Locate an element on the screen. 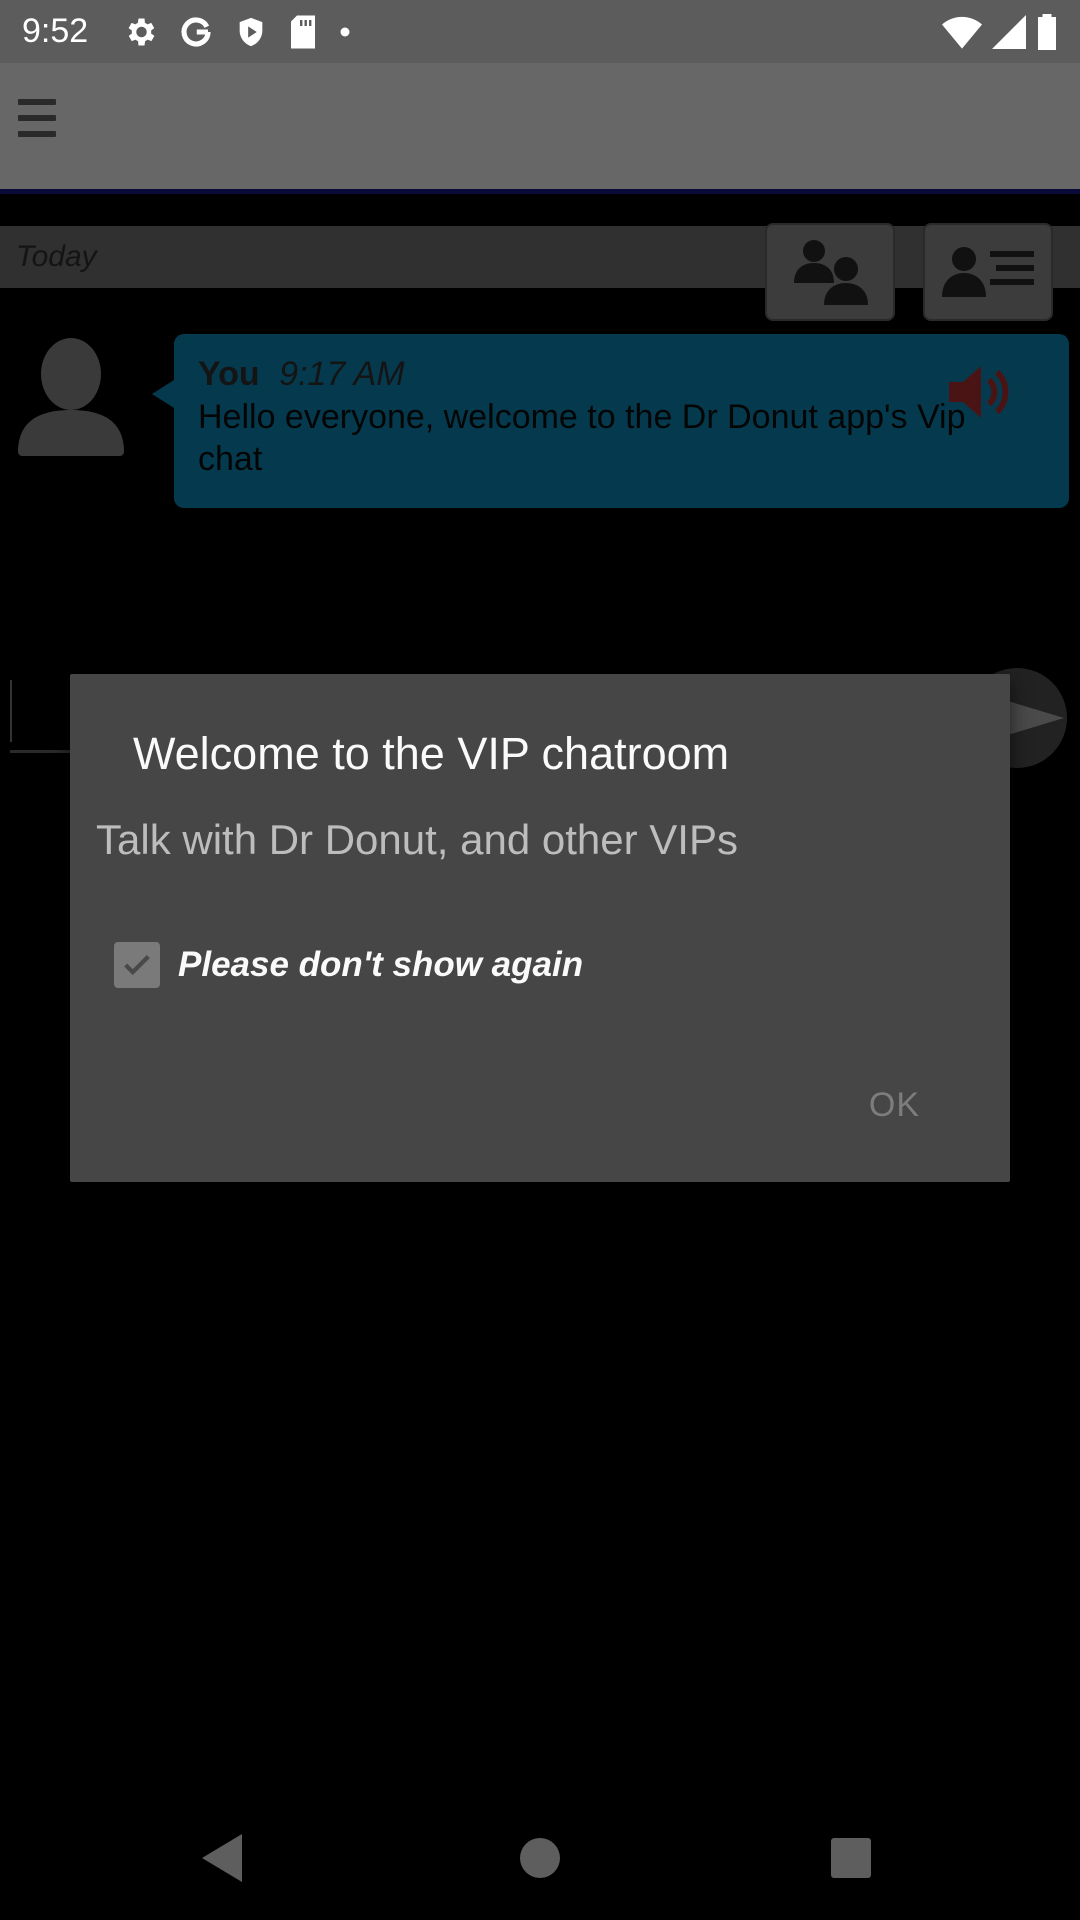  users-button is located at coordinates (830, 272).